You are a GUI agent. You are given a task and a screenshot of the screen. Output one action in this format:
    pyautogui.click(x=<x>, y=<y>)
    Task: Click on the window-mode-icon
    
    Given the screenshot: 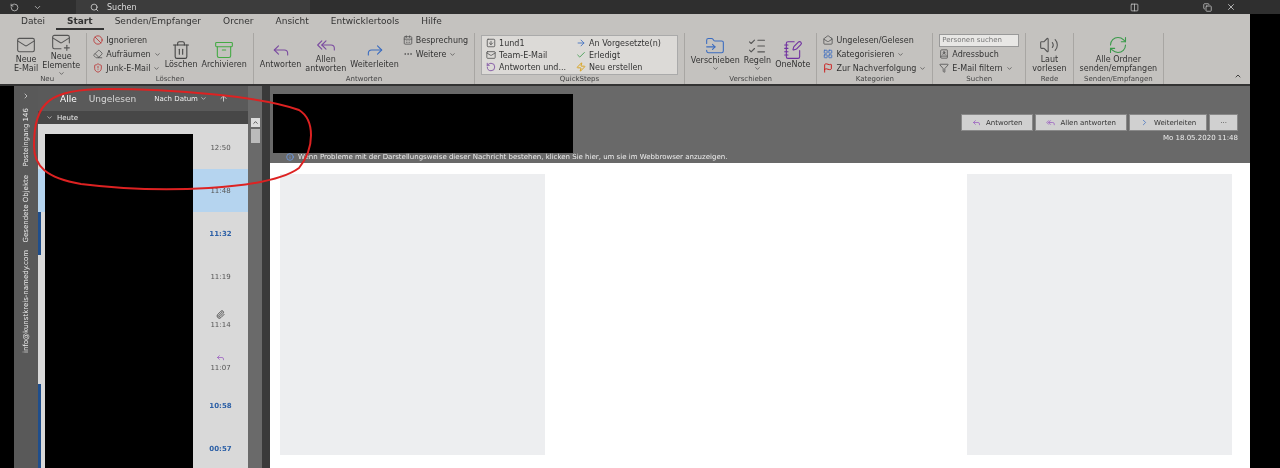 What is the action you would take?
    pyautogui.click(x=1134, y=7)
    